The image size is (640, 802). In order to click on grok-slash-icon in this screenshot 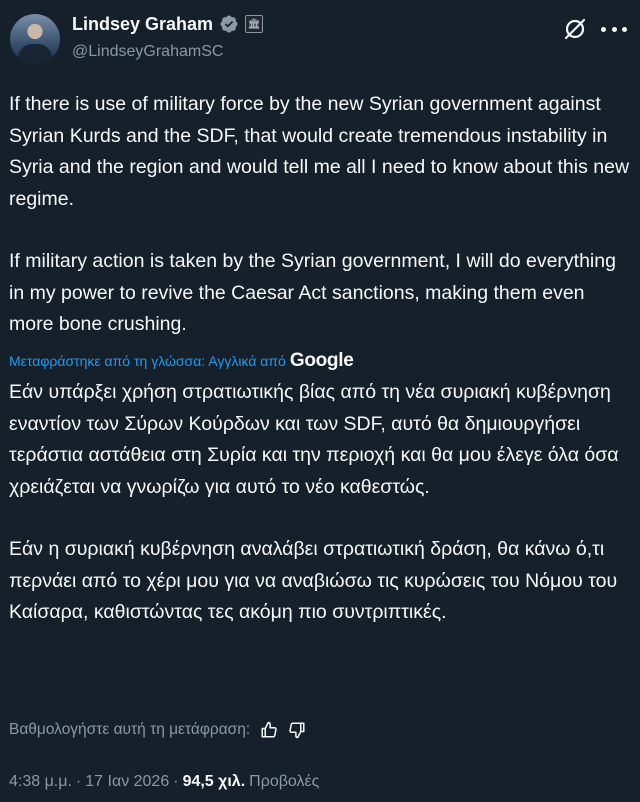, I will do `click(575, 29)`.